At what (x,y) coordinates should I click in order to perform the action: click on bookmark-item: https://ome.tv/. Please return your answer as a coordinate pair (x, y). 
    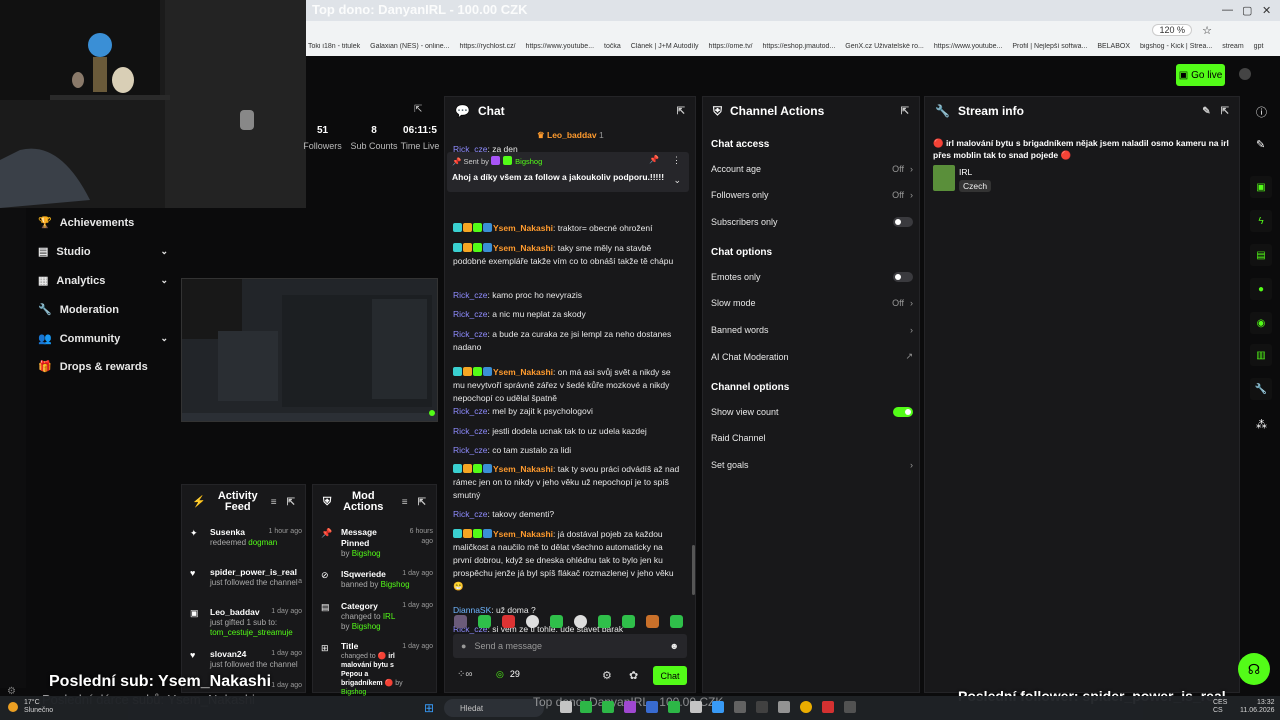
    Looking at the image, I should click on (731, 46).